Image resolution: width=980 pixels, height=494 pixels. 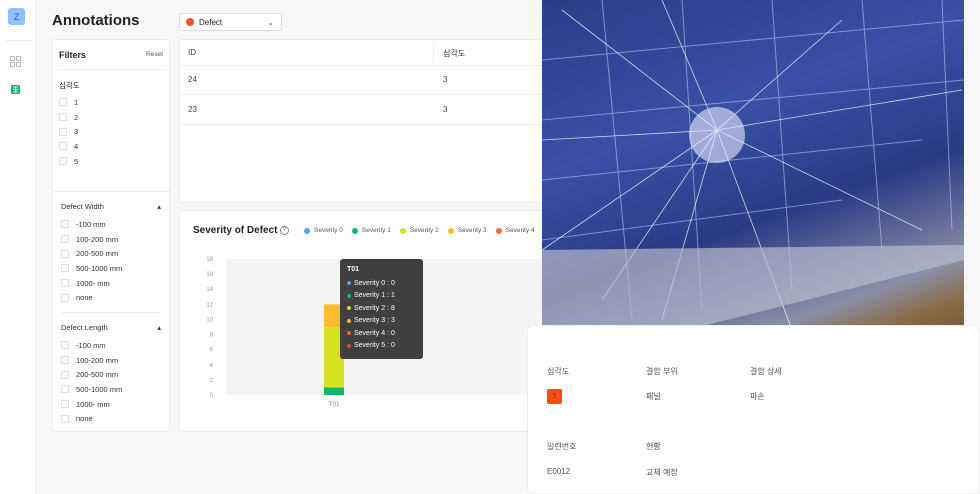 I want to click on page-title: Annotations, so click(x=96, y=20).